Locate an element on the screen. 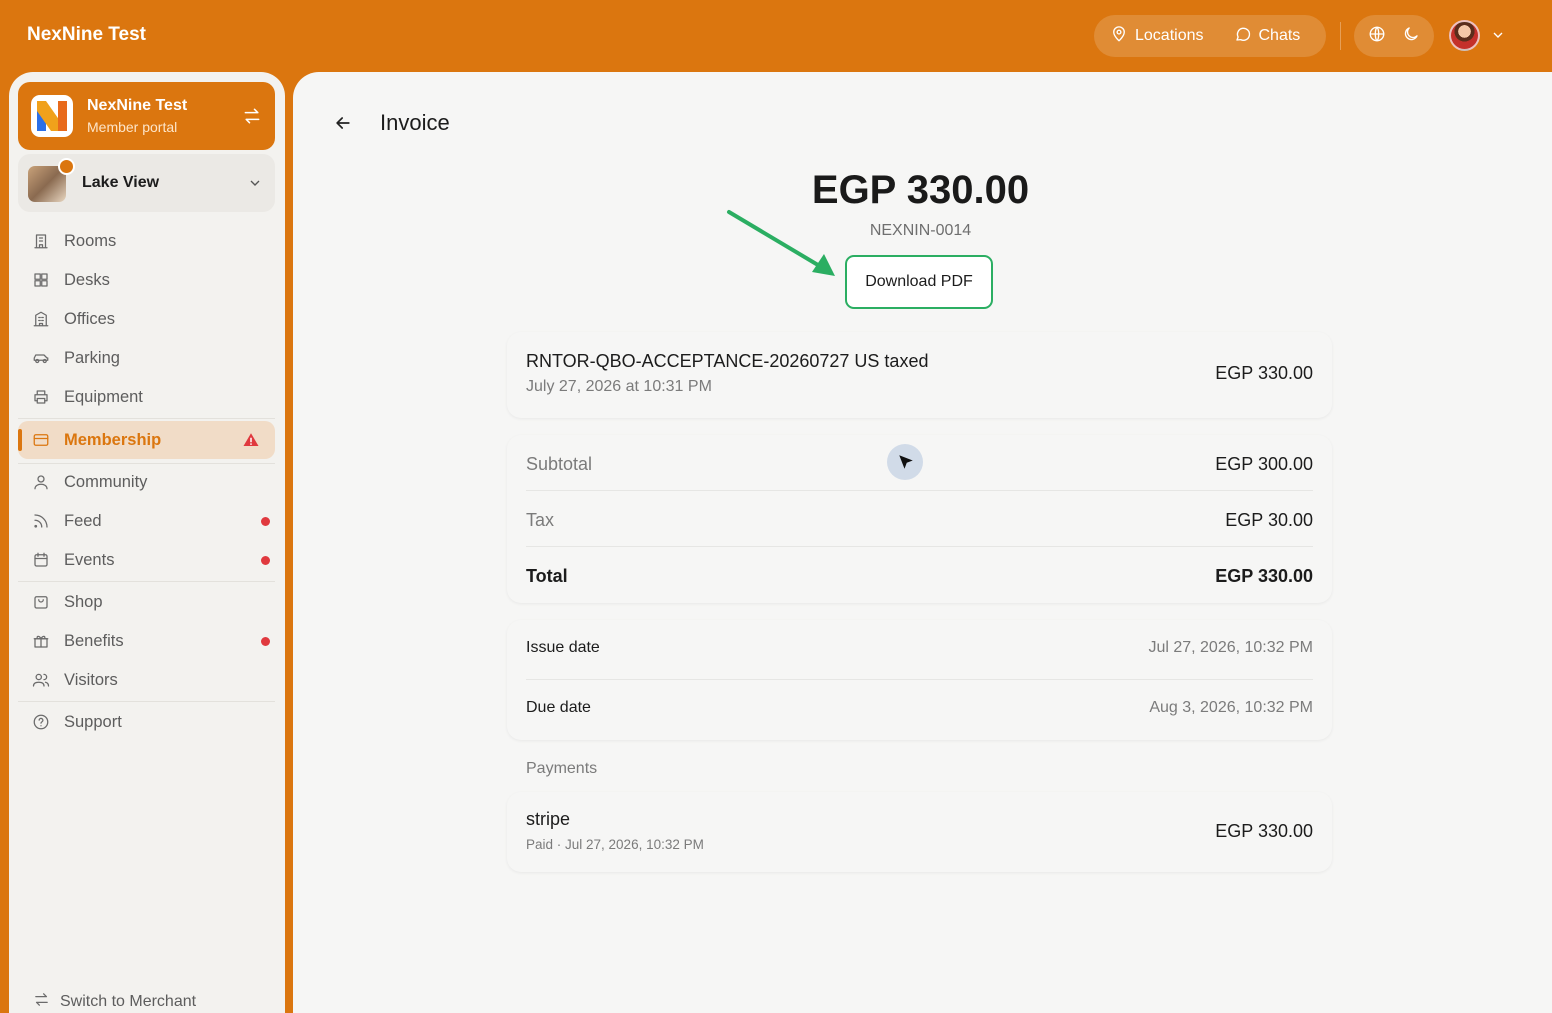 The image size is (1552, 1013). location-selector: Lake View is located at coordinates (146, 183).